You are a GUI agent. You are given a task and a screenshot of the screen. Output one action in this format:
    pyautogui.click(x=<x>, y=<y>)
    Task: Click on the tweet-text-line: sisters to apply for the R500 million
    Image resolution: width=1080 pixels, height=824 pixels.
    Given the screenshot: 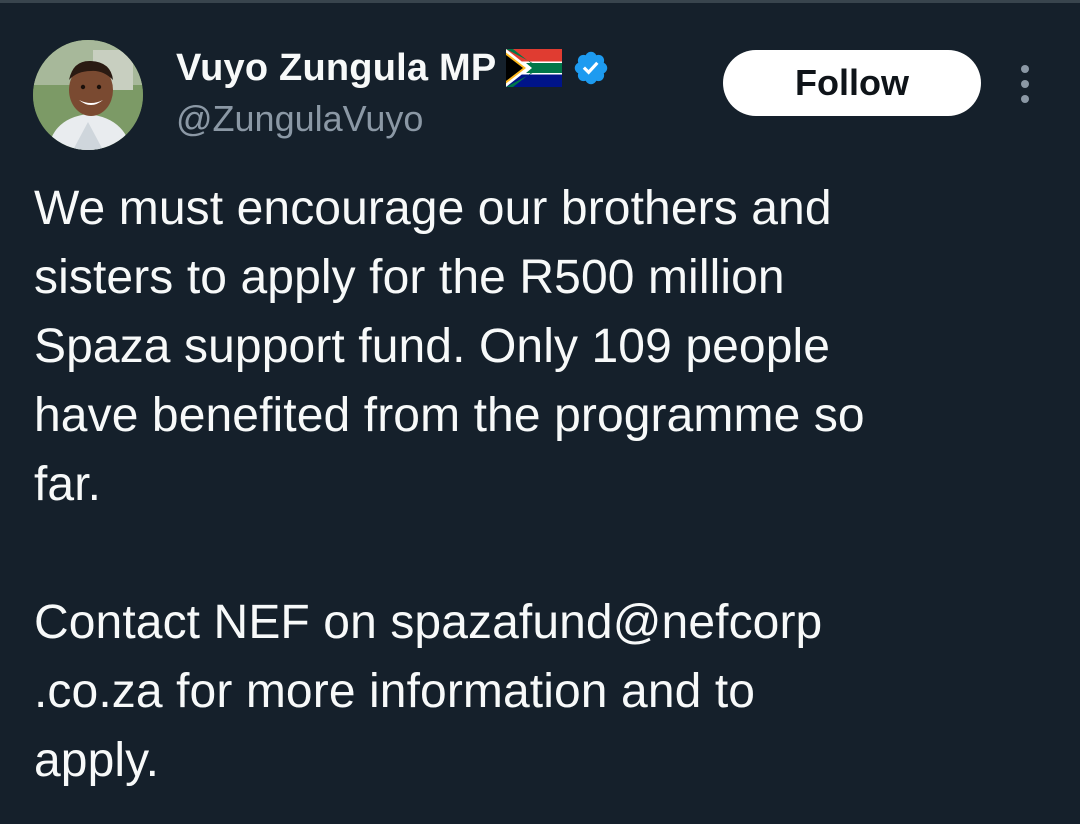 What is the action you would take?
    pyautogui.click(x=409, y=277)
    